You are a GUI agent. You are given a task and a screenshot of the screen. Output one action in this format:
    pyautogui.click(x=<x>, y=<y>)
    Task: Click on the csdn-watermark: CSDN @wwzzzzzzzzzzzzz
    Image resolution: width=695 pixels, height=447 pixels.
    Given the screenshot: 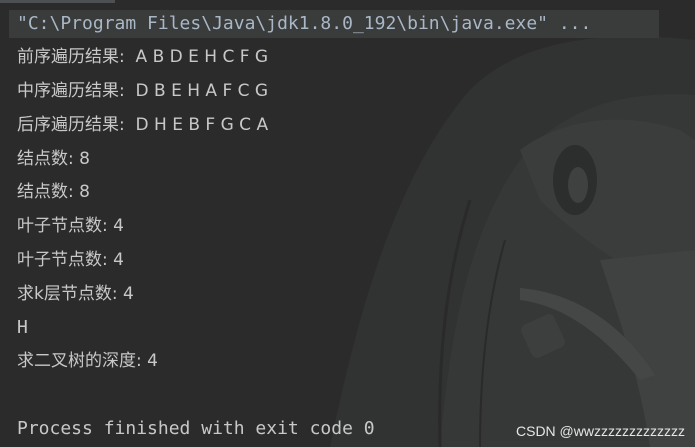 What is the action you would take?
    pyautogui.click(x=600, y=431)
    